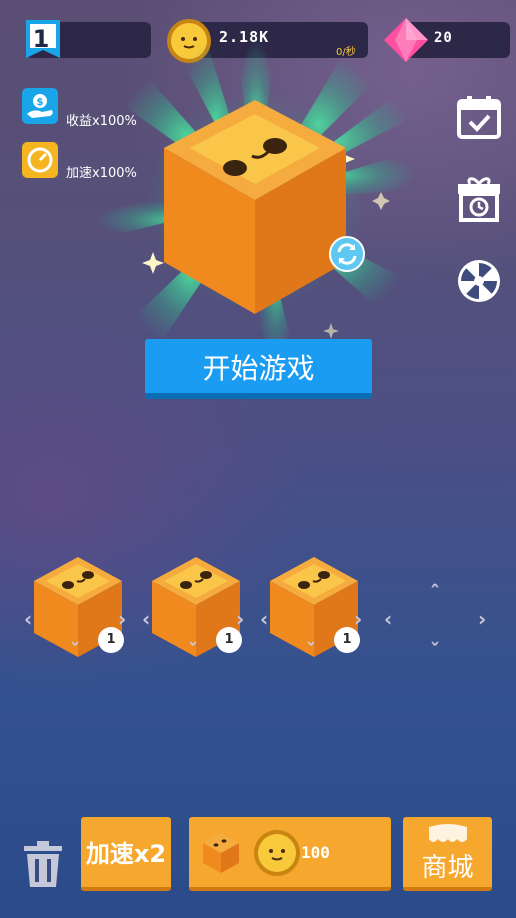  I want to click on gift-clock-icon, so click(479, 199).